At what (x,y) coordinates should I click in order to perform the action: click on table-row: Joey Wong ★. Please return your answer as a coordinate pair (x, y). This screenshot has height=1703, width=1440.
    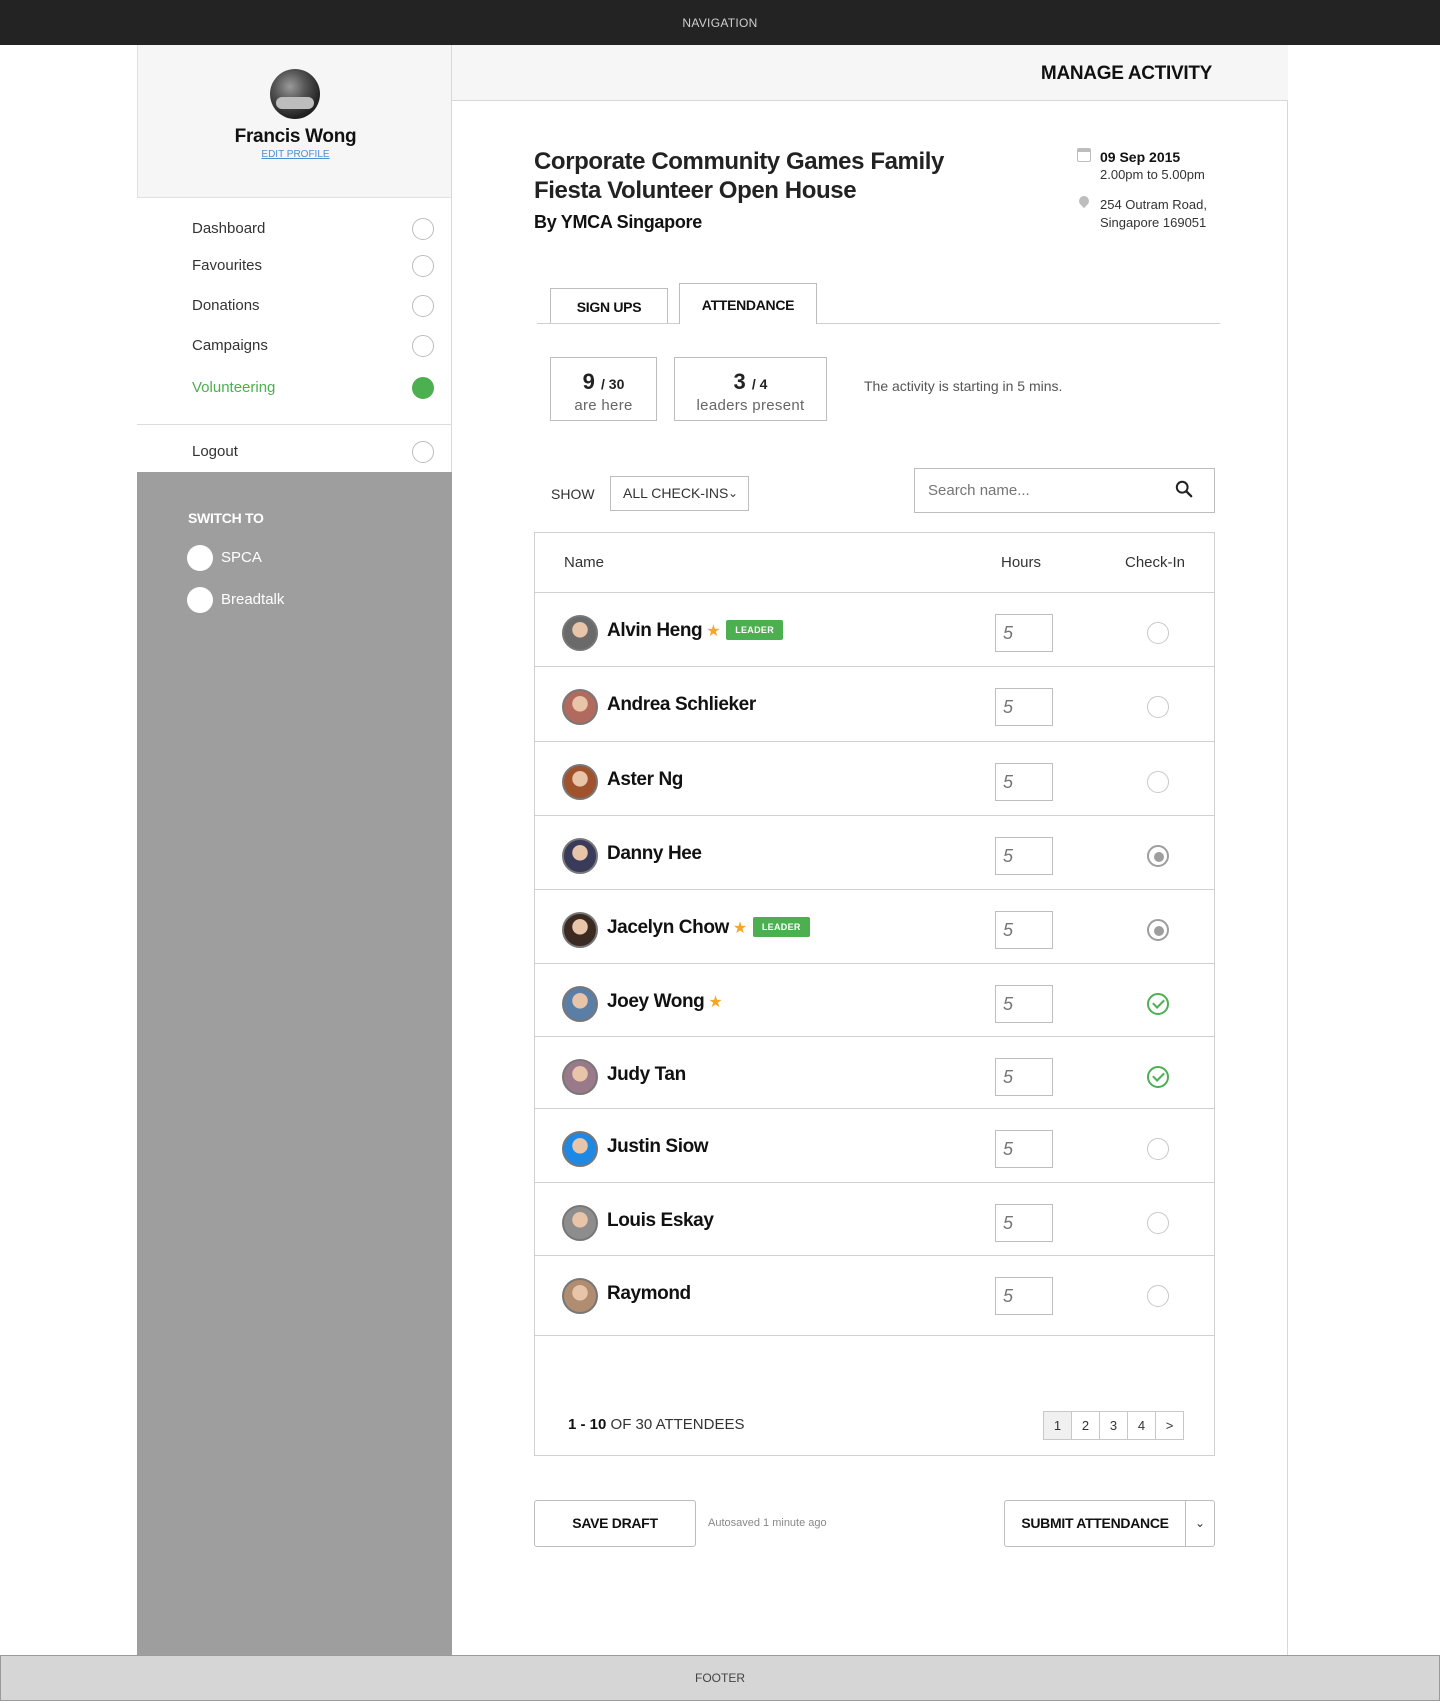
    Looking at the image, I should click on (874, 1000).